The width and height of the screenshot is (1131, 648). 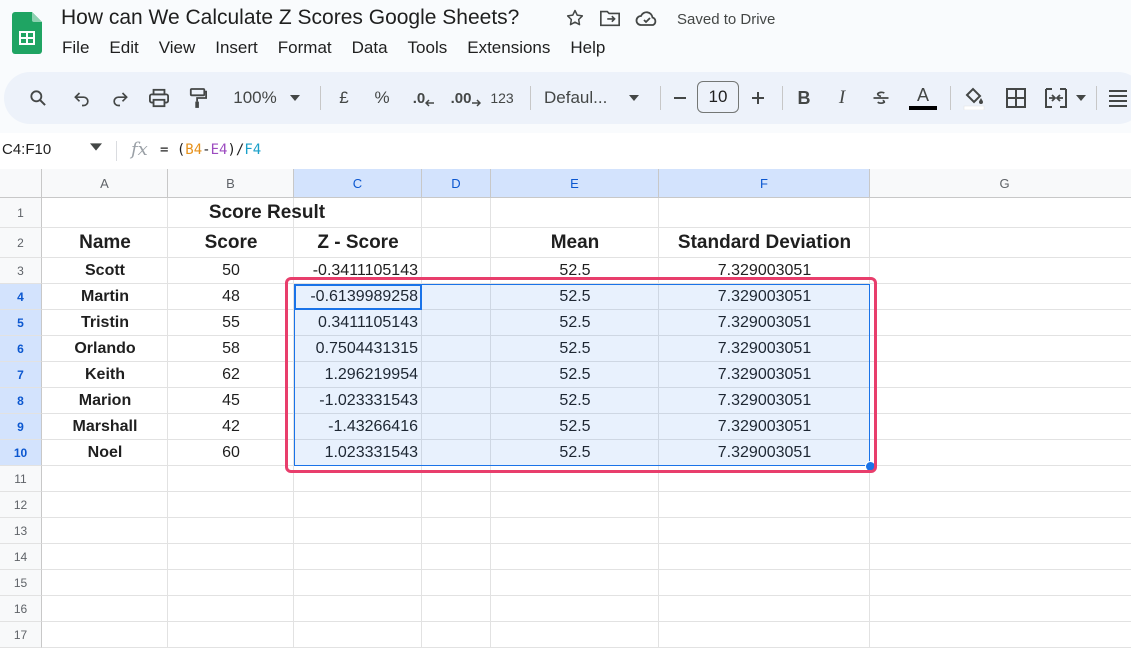 What do you see at coordinates (575, 243) in the screenshot?
I see `header-mean: Mean` at bounding box center [575, 243].